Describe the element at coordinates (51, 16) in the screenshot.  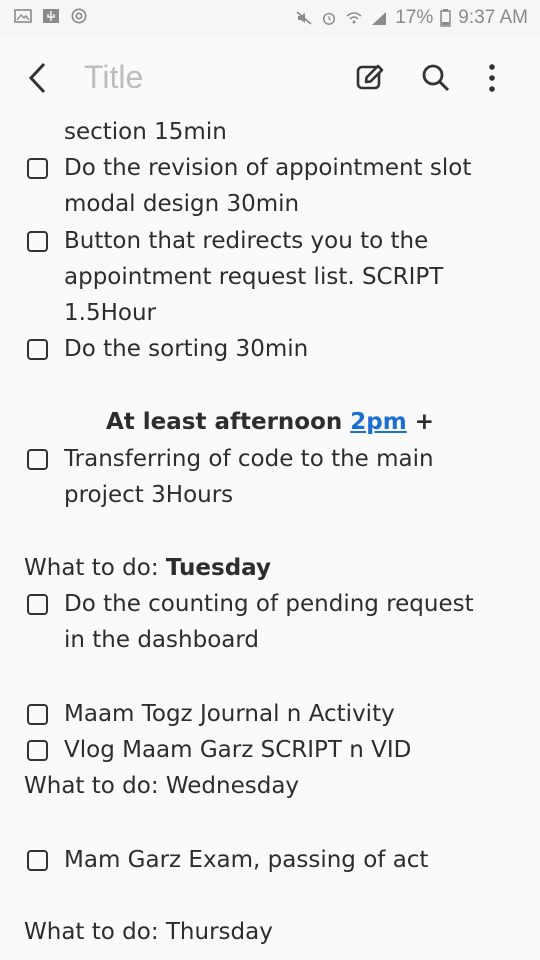
I see `usb-icon` at that location.